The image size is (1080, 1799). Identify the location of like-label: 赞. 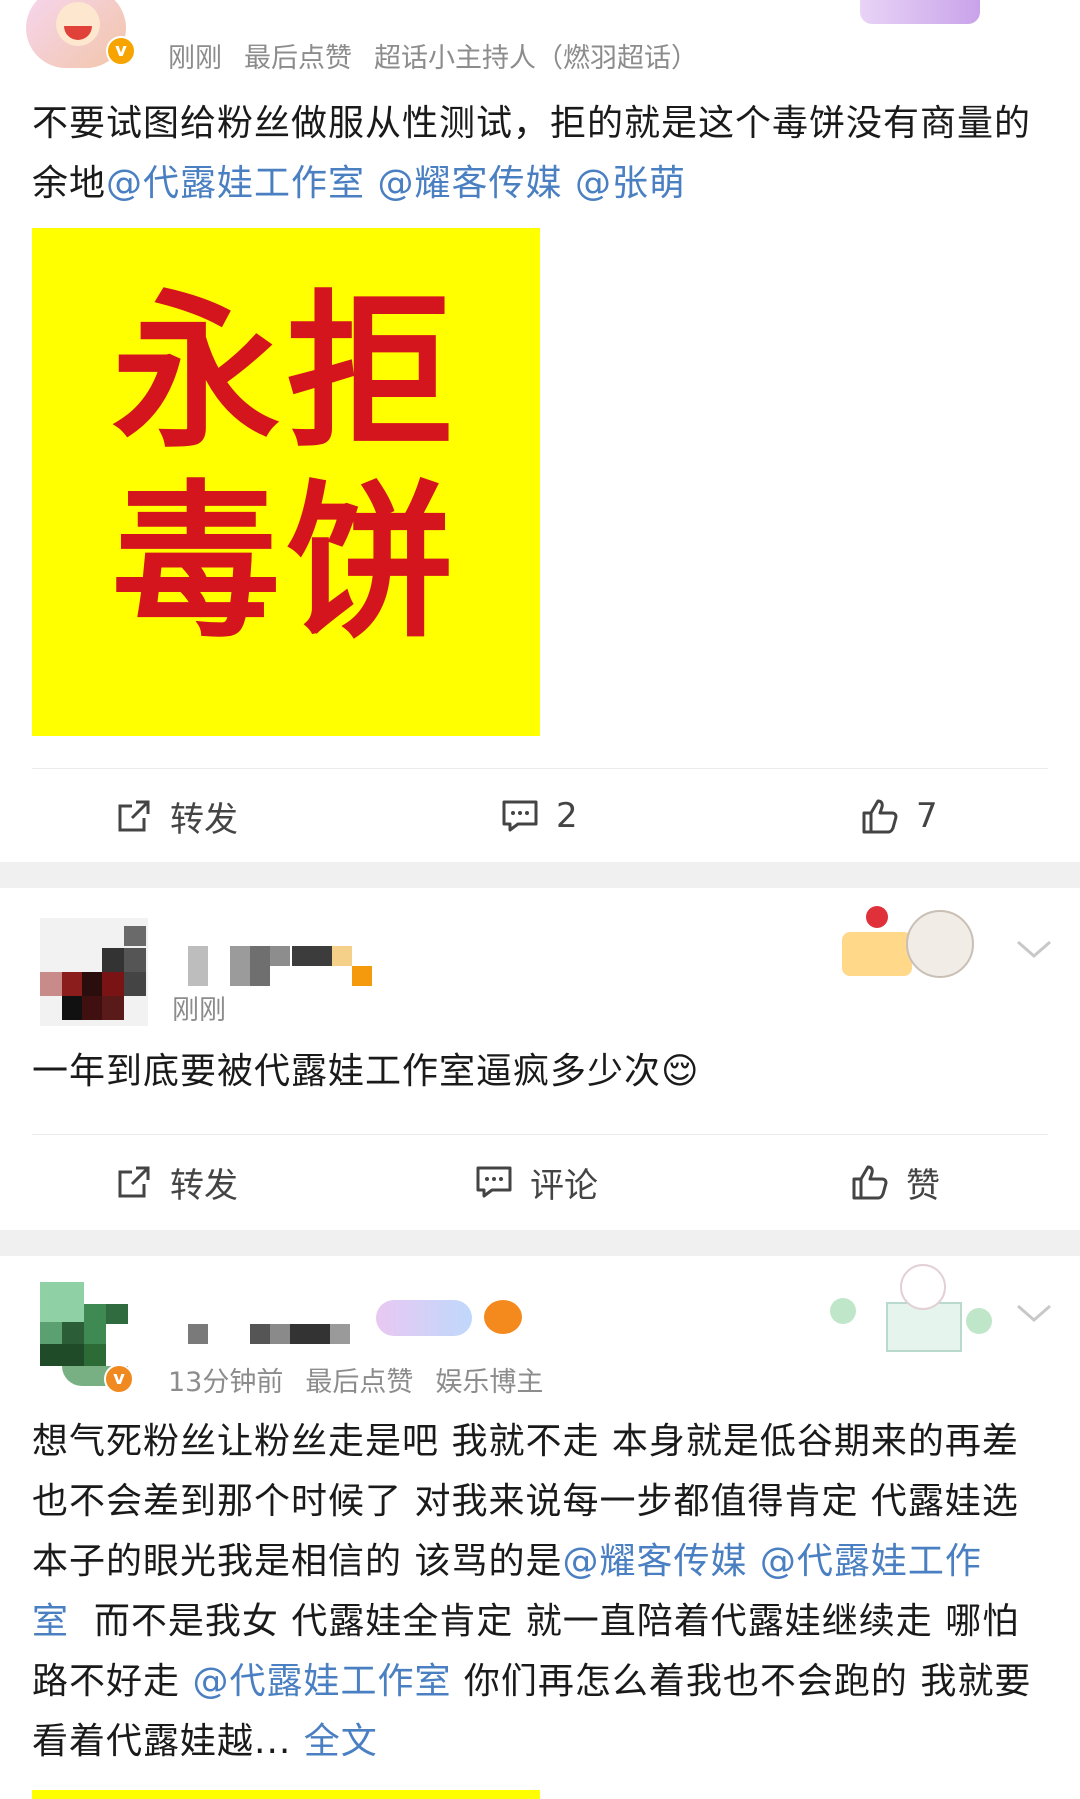
(923, 1185).